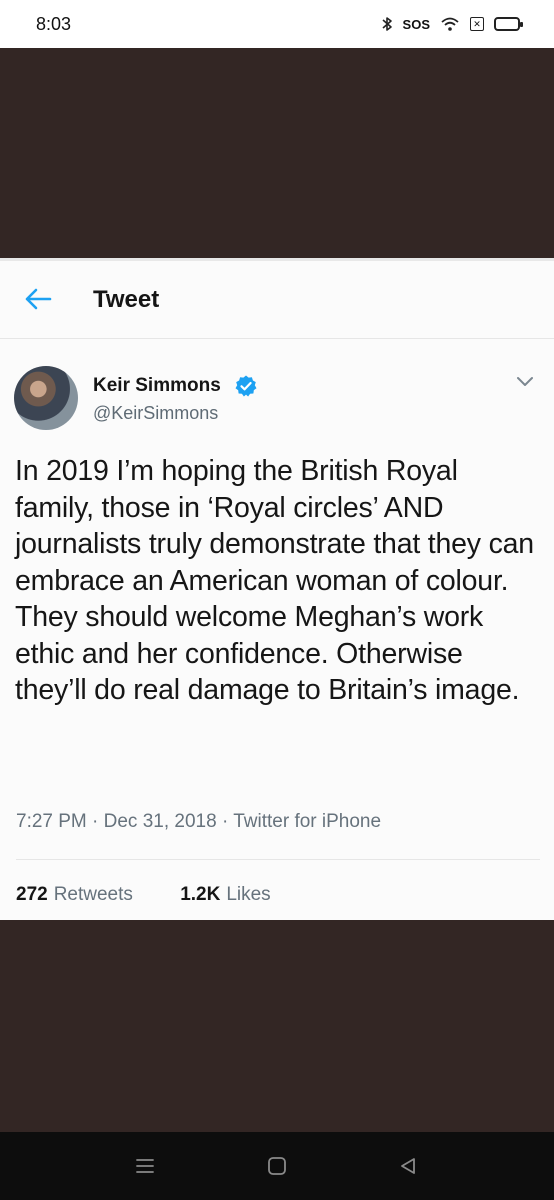 The height and width of the screenshot is (1200, 554). I want to click on avatar, so click(46, 398).